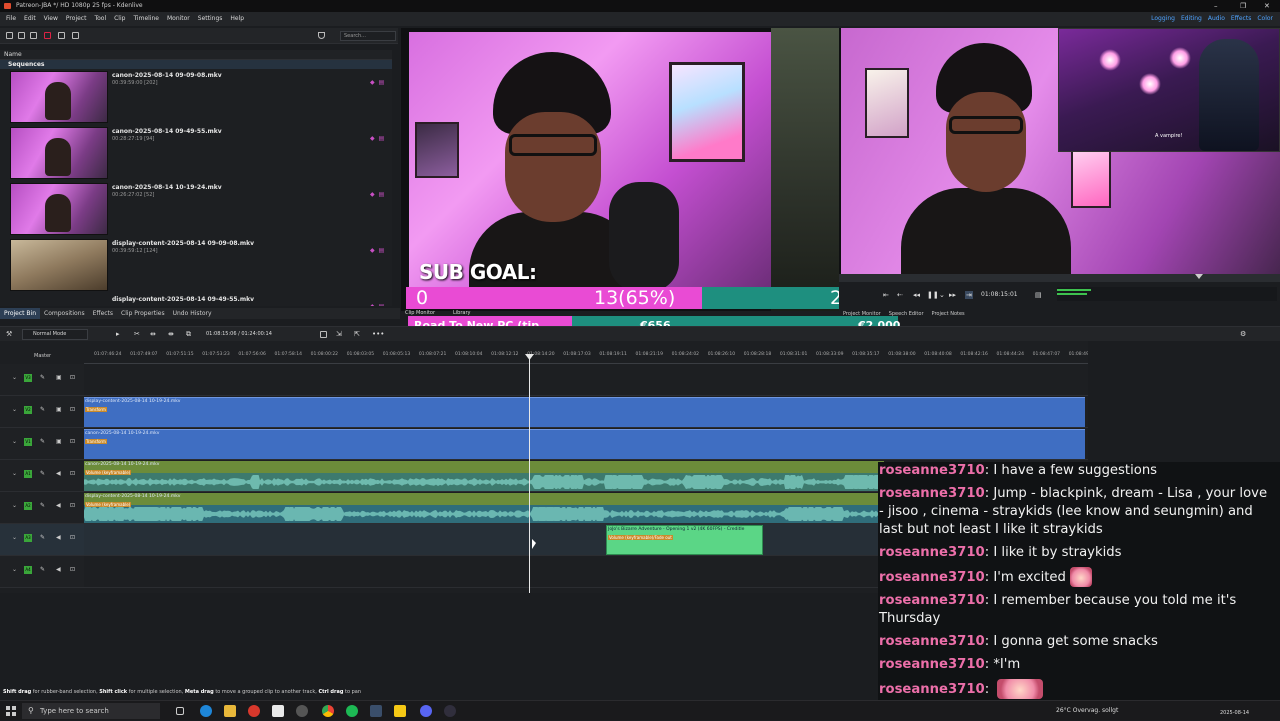 This screenshot has width=1280, height=721. Describe the element at coordinates (171, 334) in the screenshot. I see `slip-icon: ⇼` at that location.